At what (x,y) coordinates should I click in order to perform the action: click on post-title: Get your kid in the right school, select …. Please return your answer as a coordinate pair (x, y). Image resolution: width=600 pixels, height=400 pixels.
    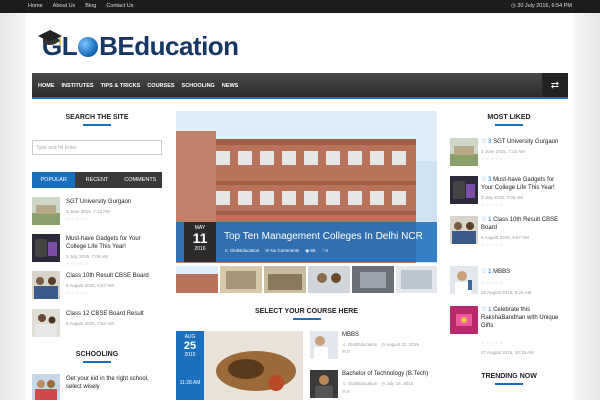
    Looking at the image, I should click on (107, 383).